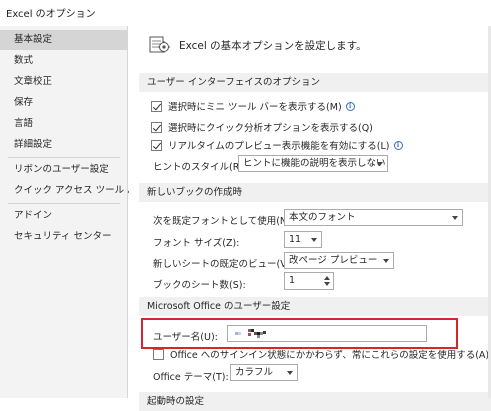  What do you see at coordinates (63, 124) in the screenshot?
I see `sidebar-item-language: 言語` at bounding box center [63, 124].